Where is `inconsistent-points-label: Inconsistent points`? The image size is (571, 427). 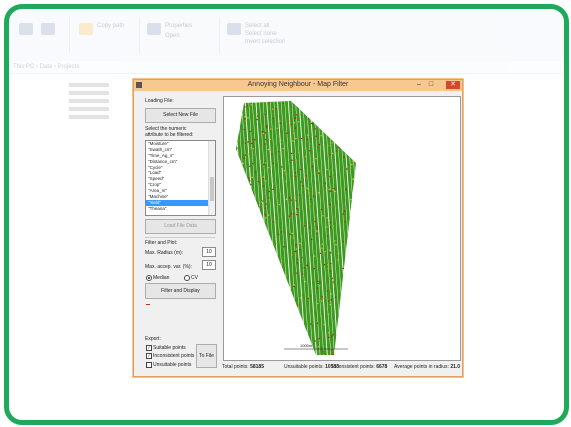
inconsistent-points-label: Inconsistent points is located at coordinates (174, 356).